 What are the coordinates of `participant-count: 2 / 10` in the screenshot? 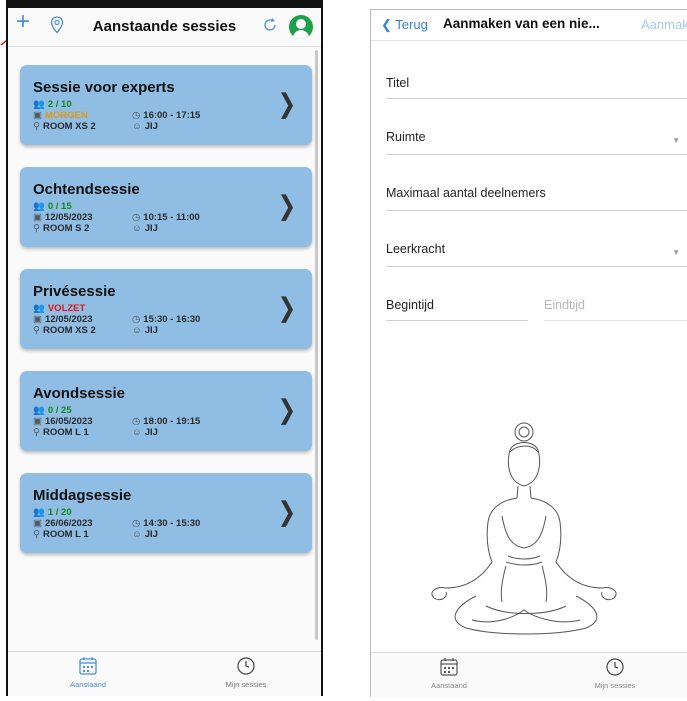 It's located at (59, 104).